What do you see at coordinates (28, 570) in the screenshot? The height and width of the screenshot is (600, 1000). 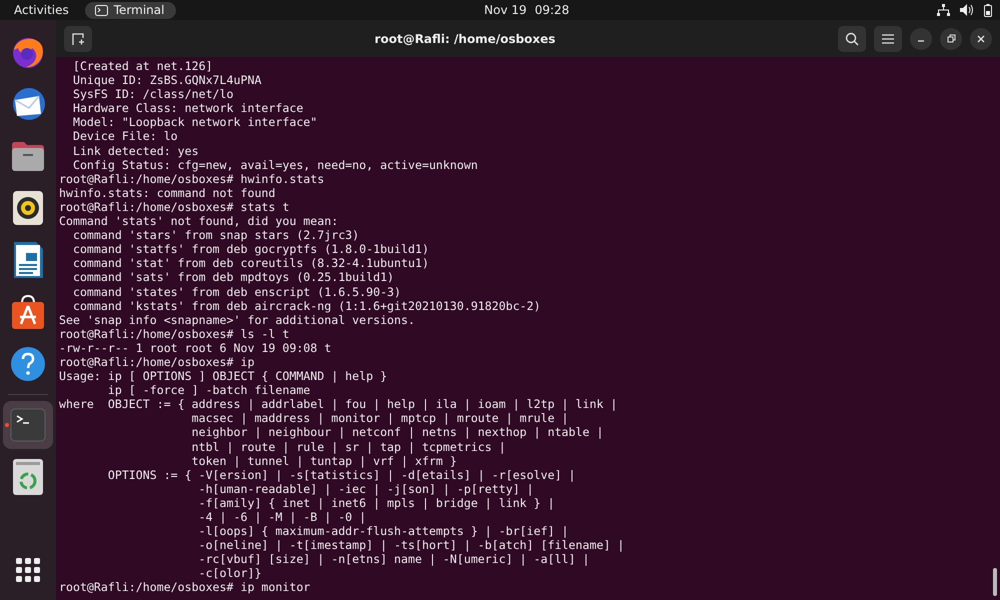 I see `grid-icon` at bounding box center [28, 570].